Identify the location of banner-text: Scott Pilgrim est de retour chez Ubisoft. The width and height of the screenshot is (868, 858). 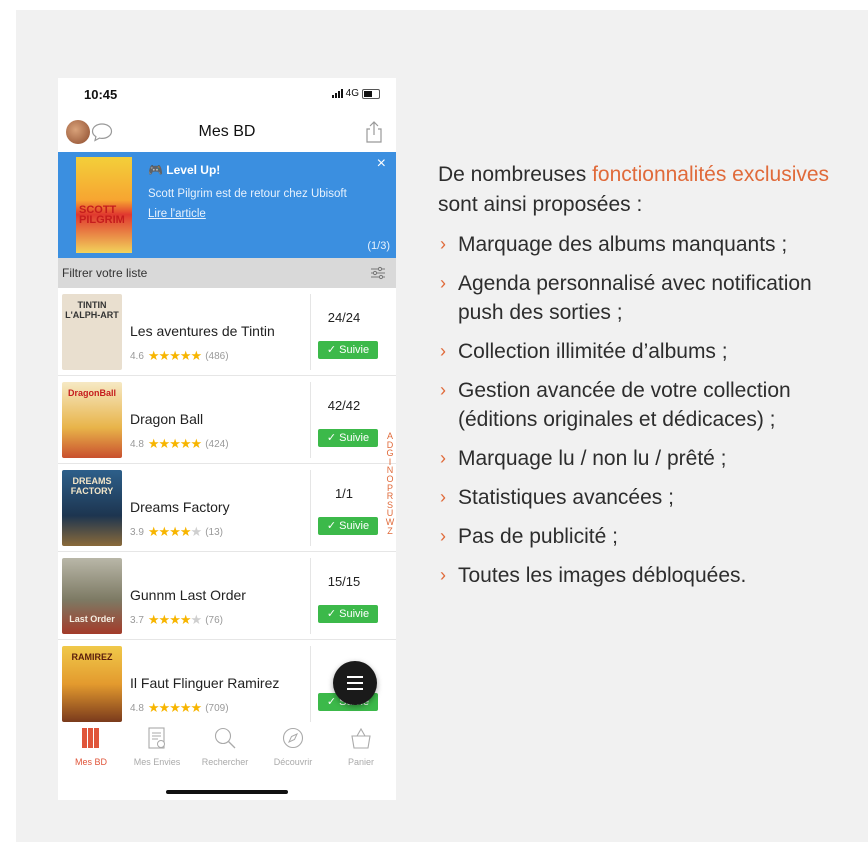
(247, 194).